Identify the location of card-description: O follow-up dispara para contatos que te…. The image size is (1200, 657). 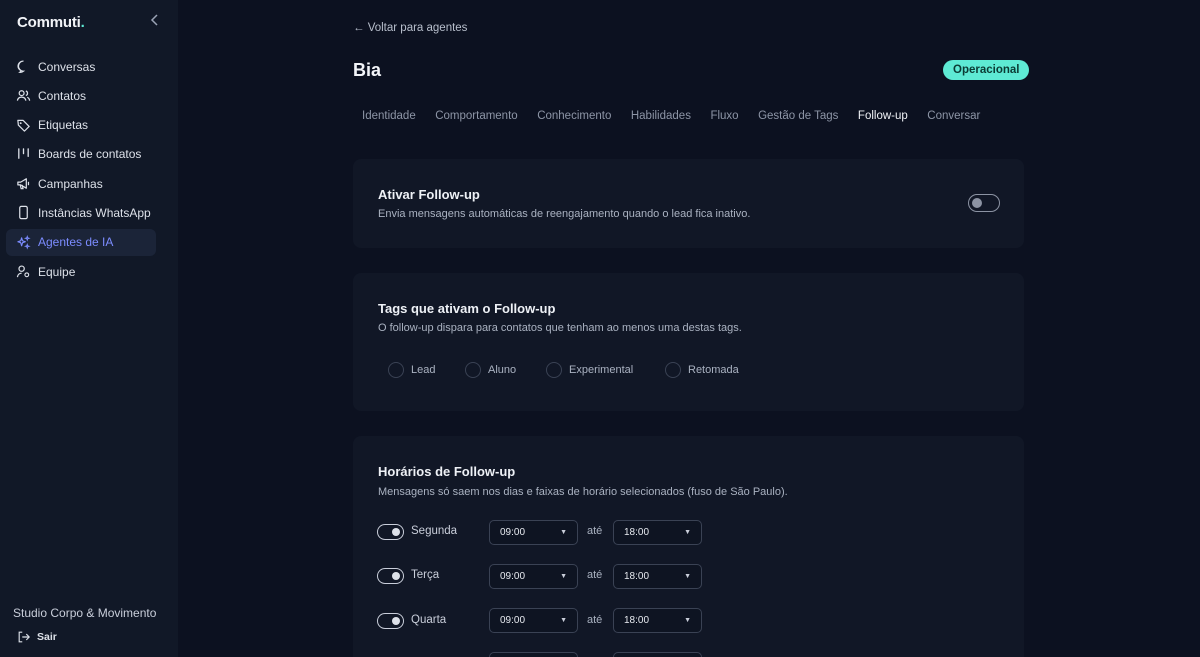
(560, 328).